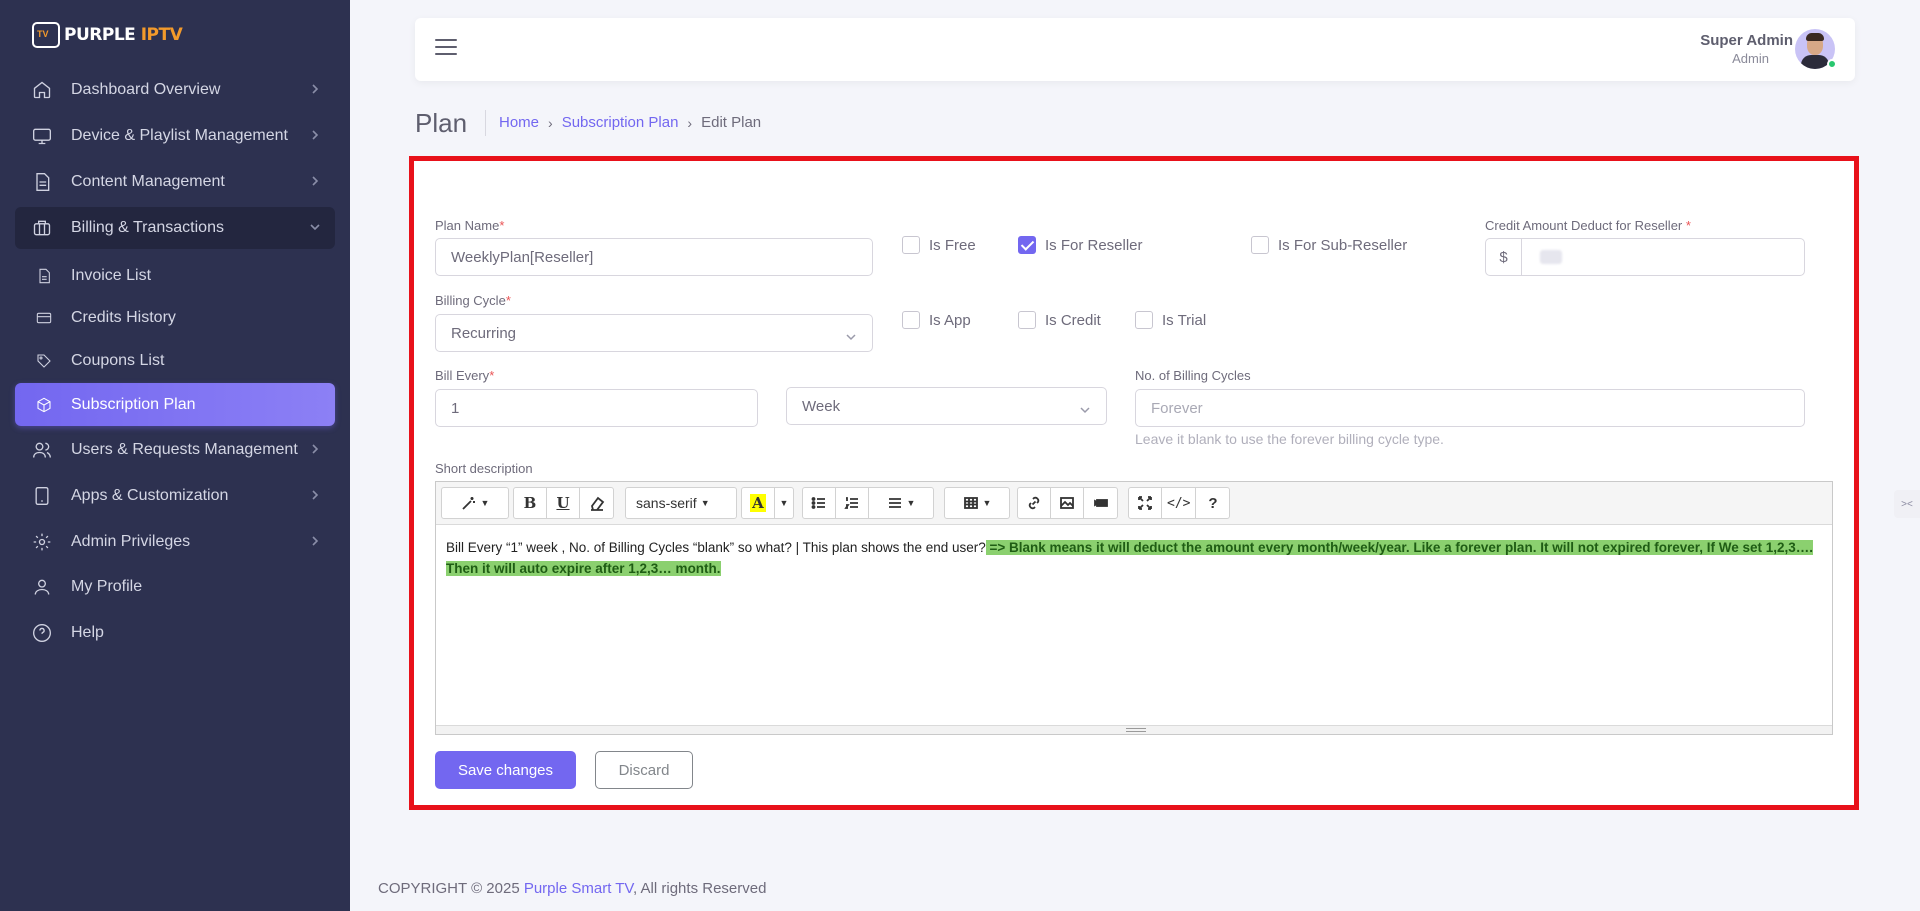 Image resolution: width=1920 pixels, height=911 pixels. Describe the element at coordinates (936, 320) in the screenshot. I see `is-app-checkbox: Is App` at that location.